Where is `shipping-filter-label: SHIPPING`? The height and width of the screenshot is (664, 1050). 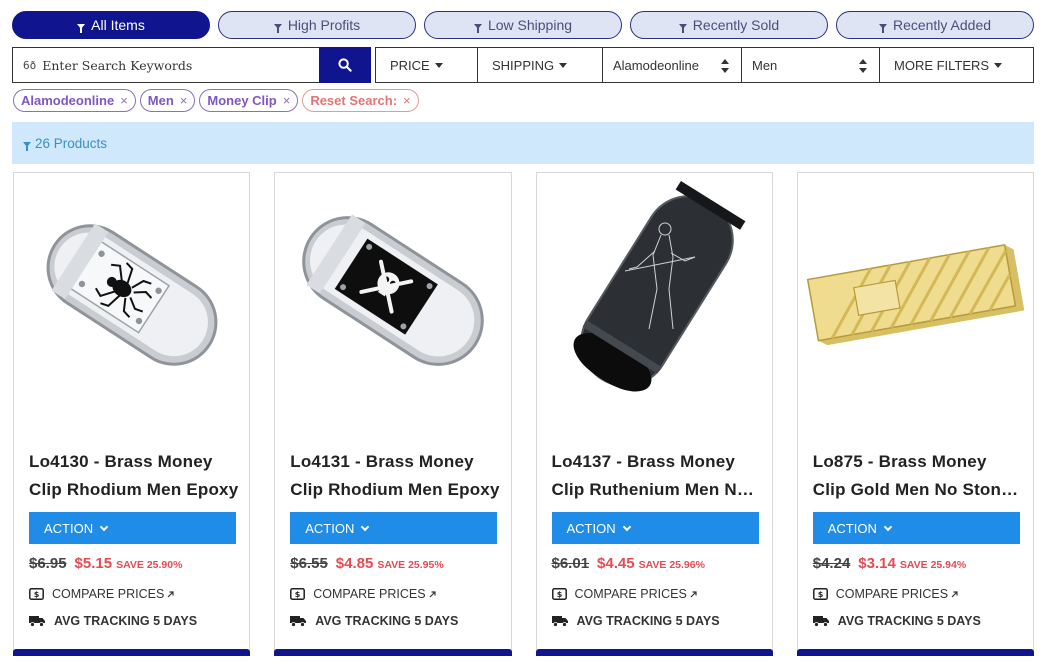 shipping-filter-label: SHIPPING is located at coordinates (523, 65).